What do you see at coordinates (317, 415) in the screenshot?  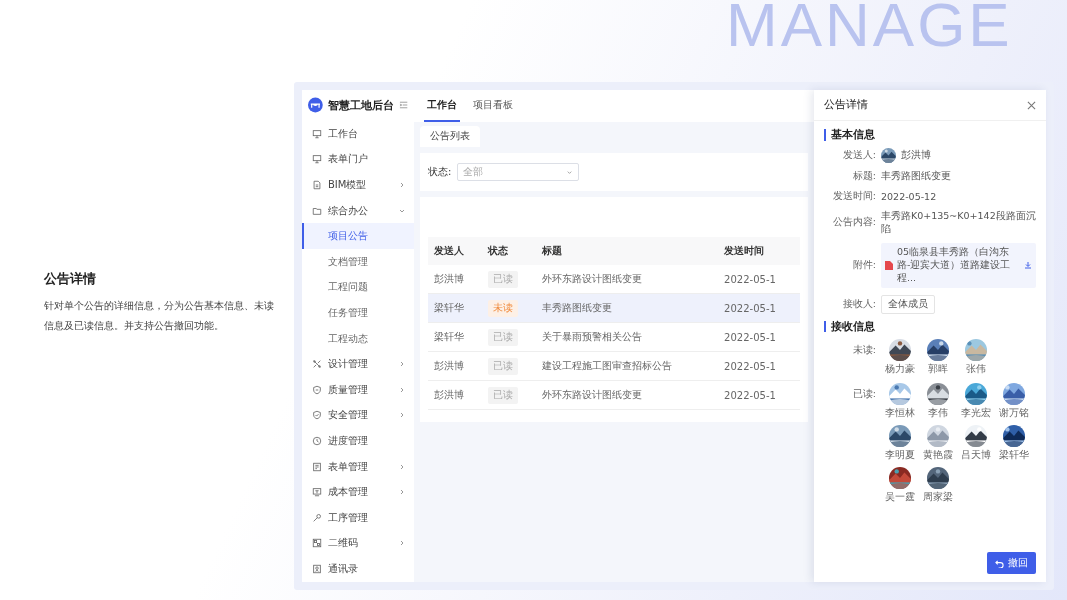 I see `shield-check-icon` at bounding box center [317, 415].